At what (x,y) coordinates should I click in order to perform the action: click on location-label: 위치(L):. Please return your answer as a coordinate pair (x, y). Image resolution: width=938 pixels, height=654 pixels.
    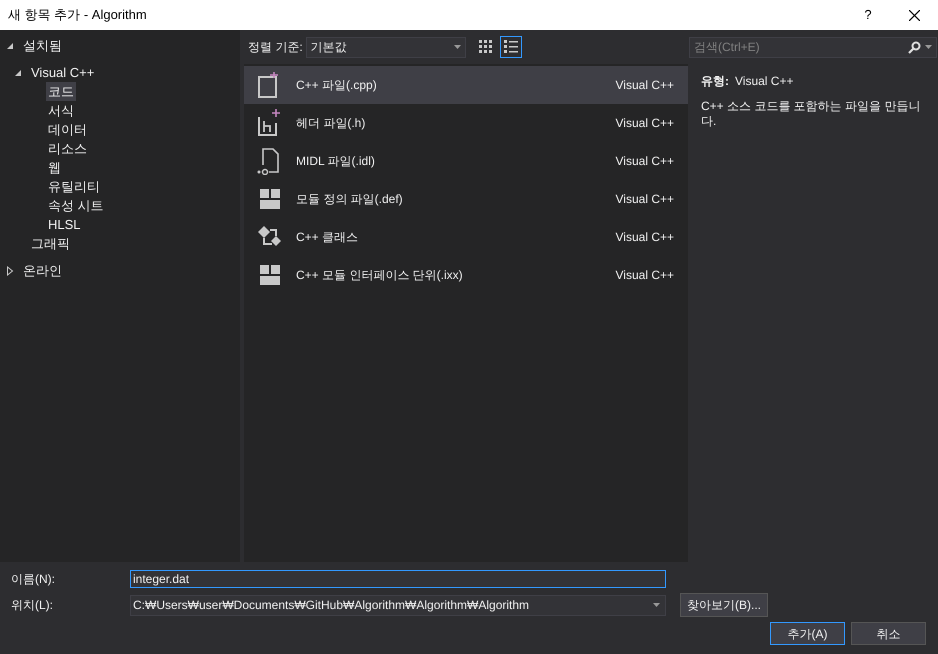
    Looking at the image, I should click on (32, 605).